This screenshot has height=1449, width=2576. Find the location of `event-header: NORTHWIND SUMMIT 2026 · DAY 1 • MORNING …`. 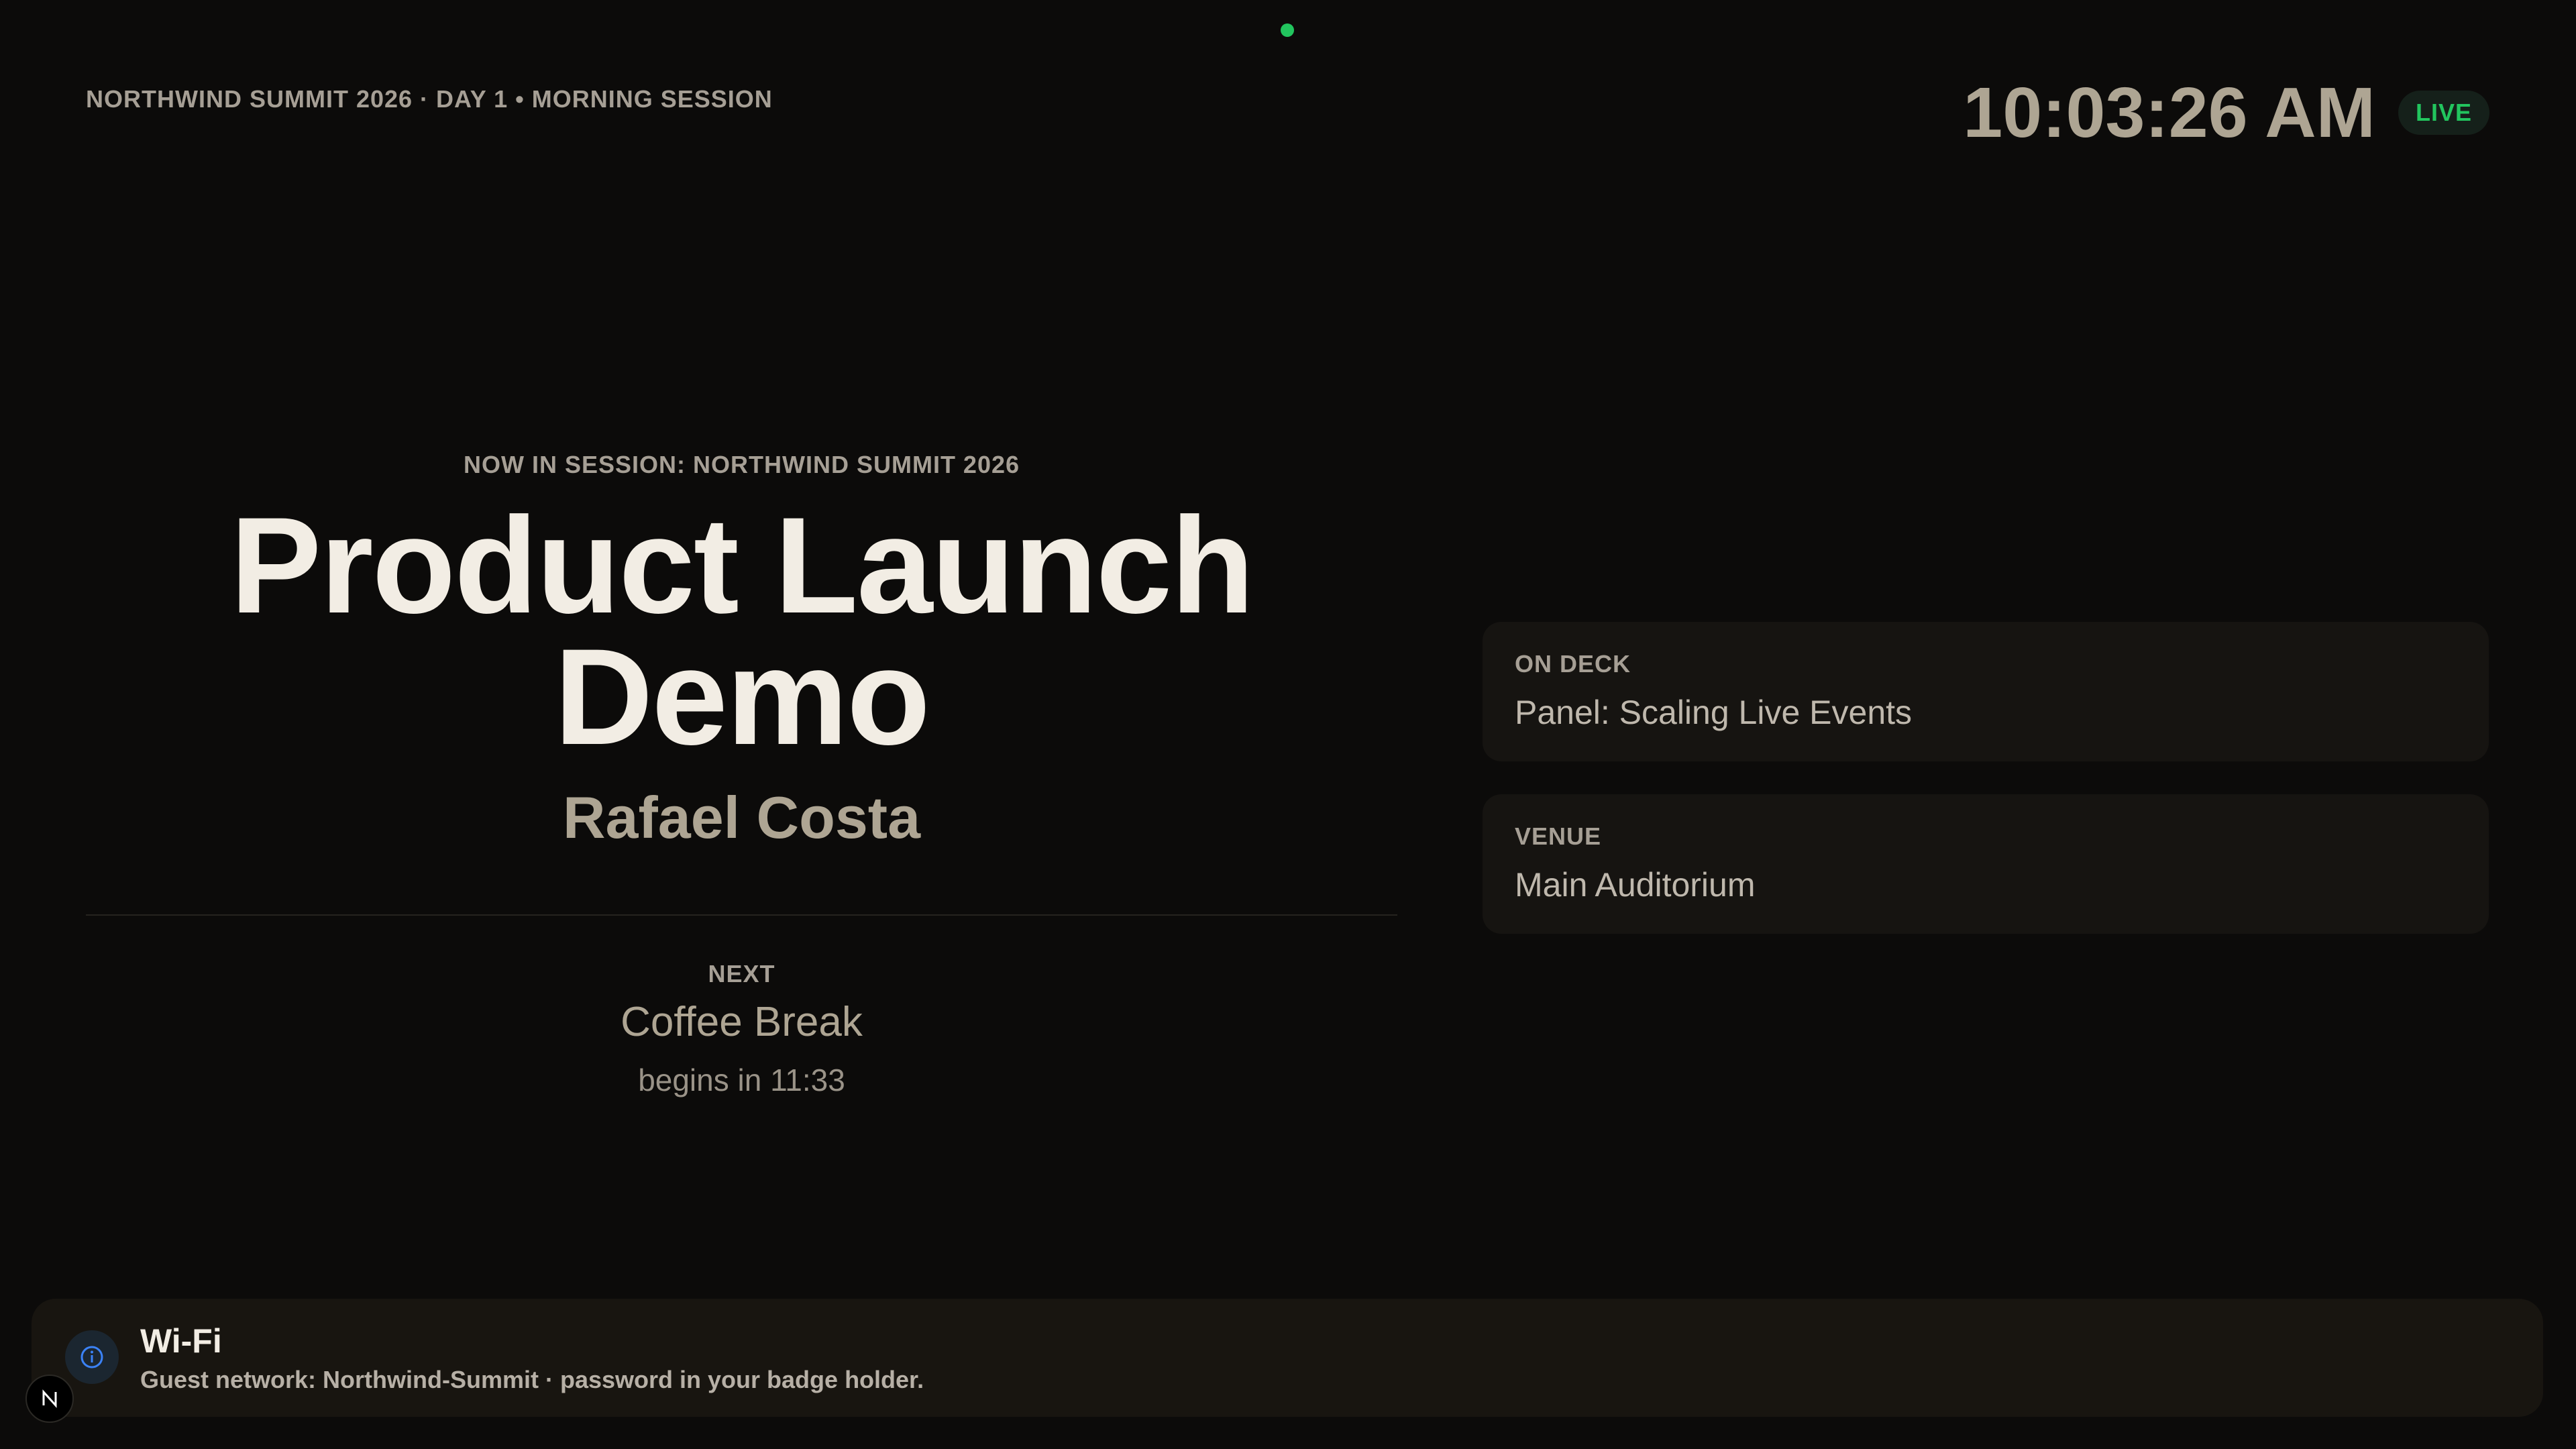

event-header: NORTHWIND SUMMIT 2026 · DAY 1 • MORNING … is located at coordinates (429, 99).